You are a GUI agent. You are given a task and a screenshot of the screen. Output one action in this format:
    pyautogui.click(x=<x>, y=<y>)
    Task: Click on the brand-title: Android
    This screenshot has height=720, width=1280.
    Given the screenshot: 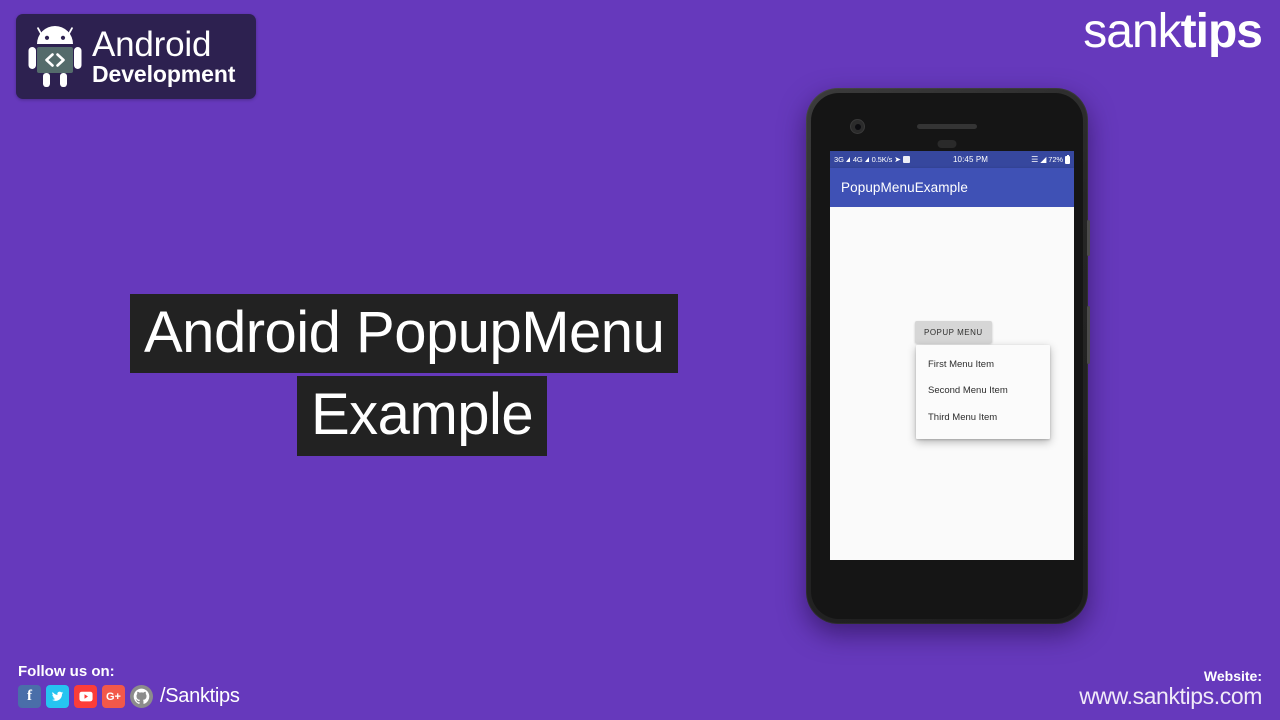 What is the action you would take?
    pyautogui.click(x=152, y=44)
    